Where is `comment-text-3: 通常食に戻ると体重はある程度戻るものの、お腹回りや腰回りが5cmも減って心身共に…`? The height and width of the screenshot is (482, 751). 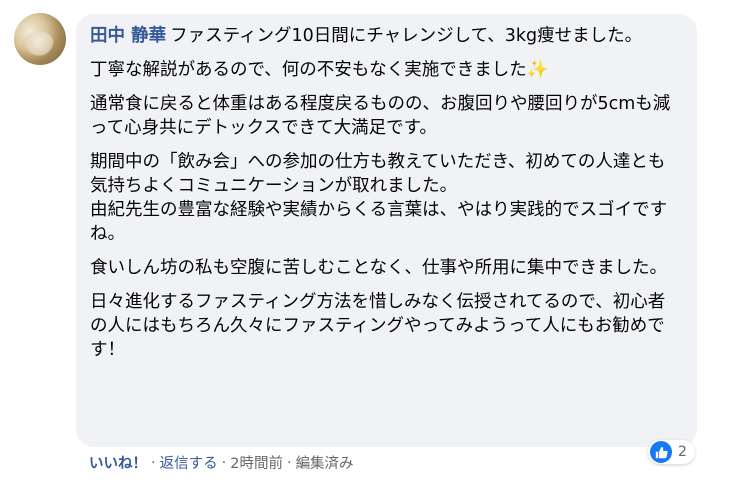 comment-text-3: 通常食に戻ると体重はある程度戻るものの、お腹回りや腰回りが5cmも減って心身共に… is located at coordinates (380, 116).